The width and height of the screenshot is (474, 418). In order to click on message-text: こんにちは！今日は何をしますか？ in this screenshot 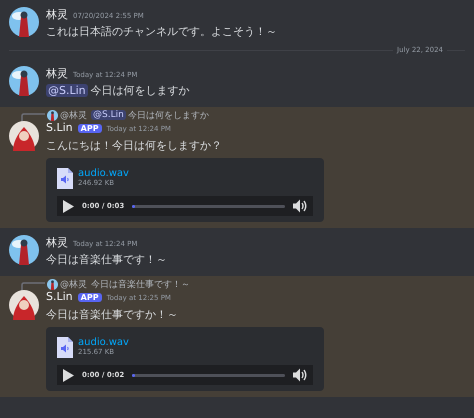, I will do `click(134, 145)`.